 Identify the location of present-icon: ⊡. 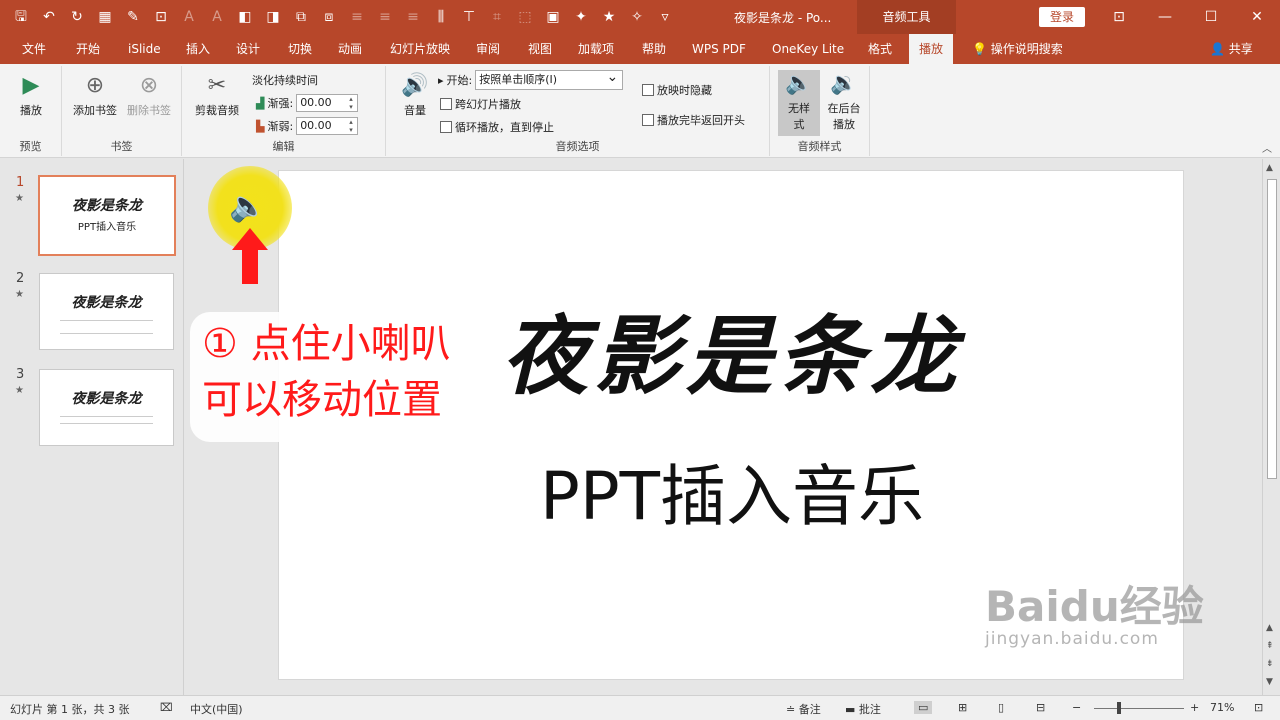
(161, 17).